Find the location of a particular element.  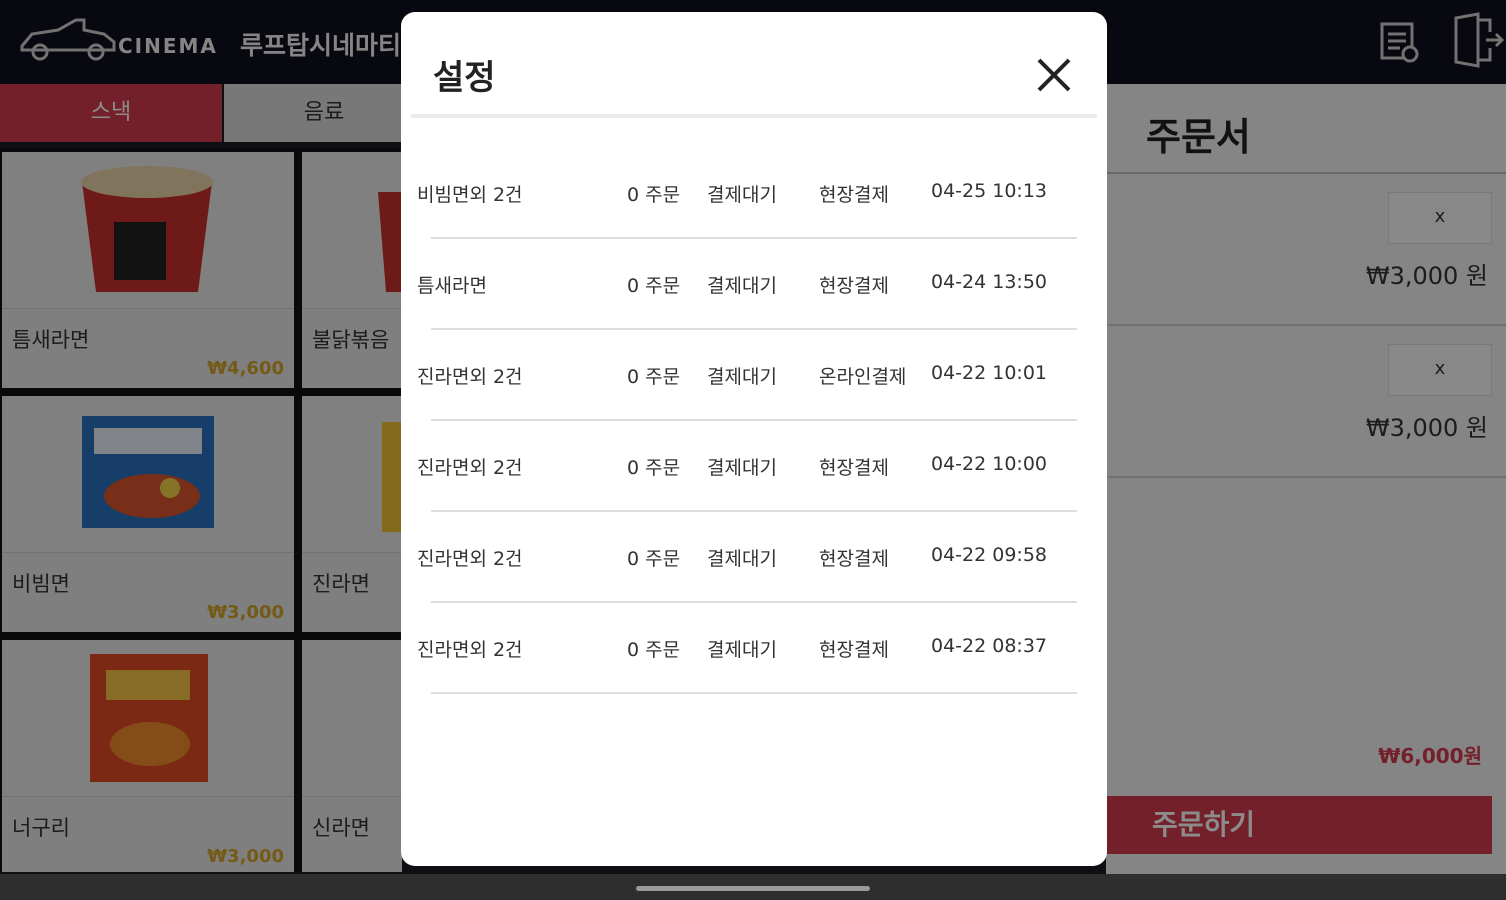

order-time: 04-22 10:00 is located at coordinates (989, 464).